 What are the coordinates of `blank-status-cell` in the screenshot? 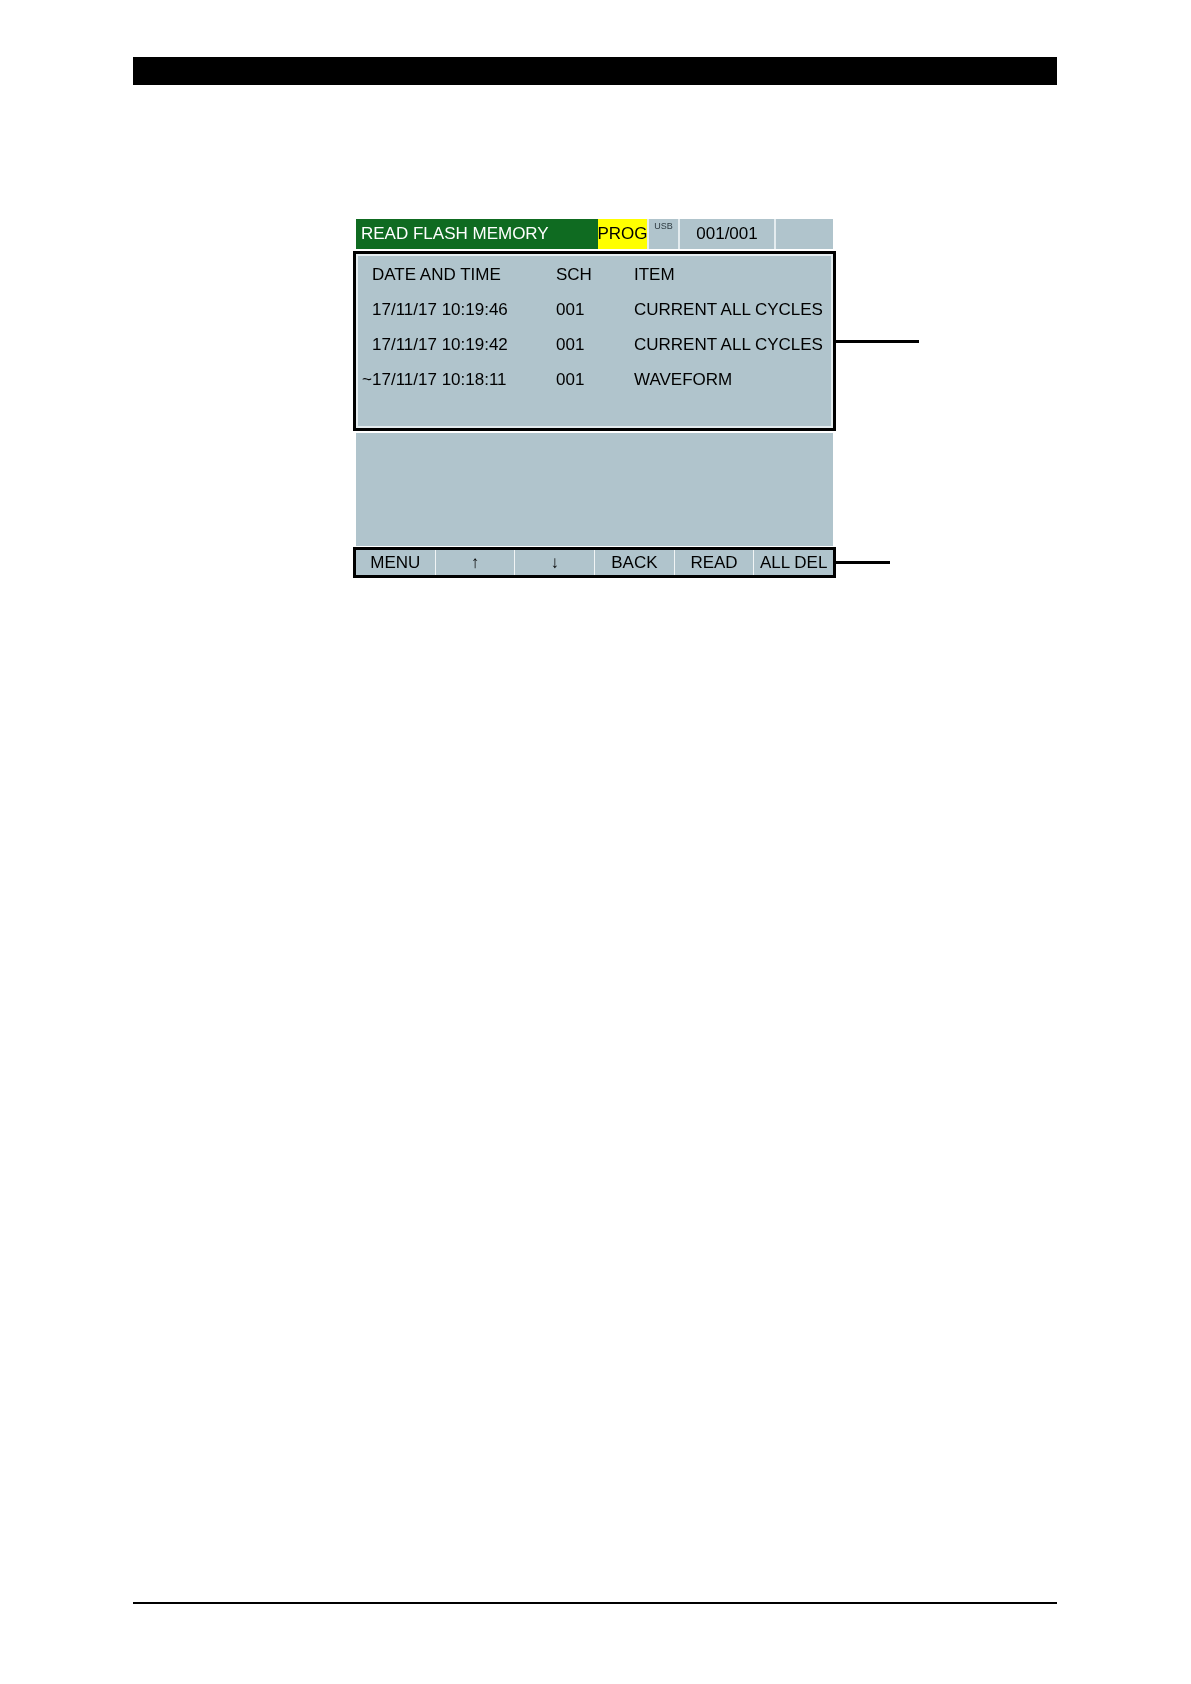 It's located at (803, 234).